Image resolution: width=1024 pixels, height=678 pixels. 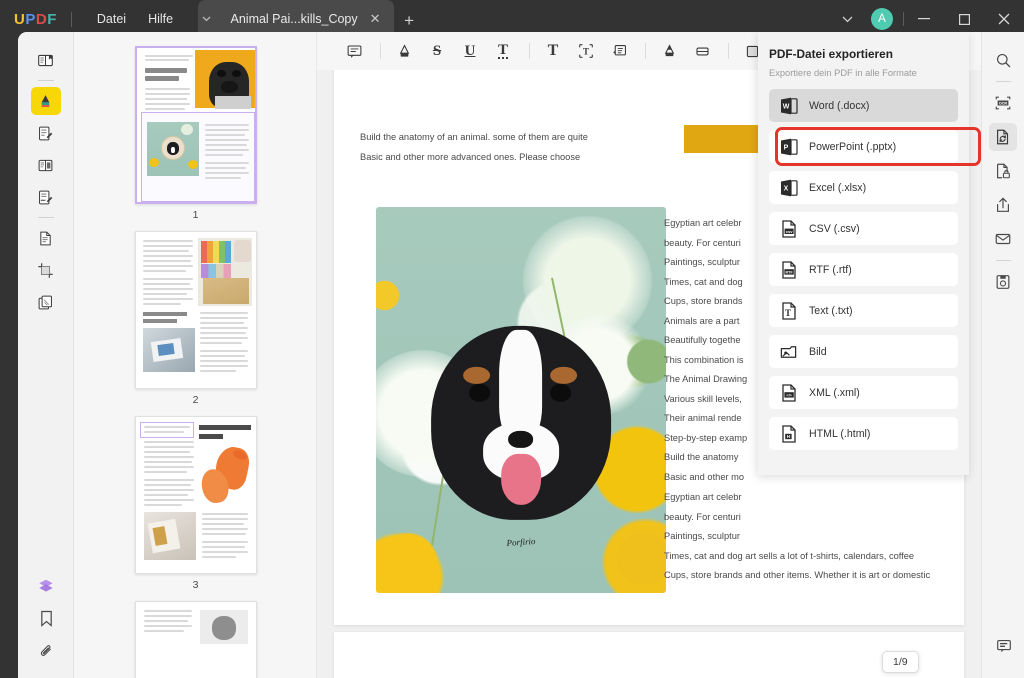 I want to click on svg-text: RTF, so click(x=789, y=272).